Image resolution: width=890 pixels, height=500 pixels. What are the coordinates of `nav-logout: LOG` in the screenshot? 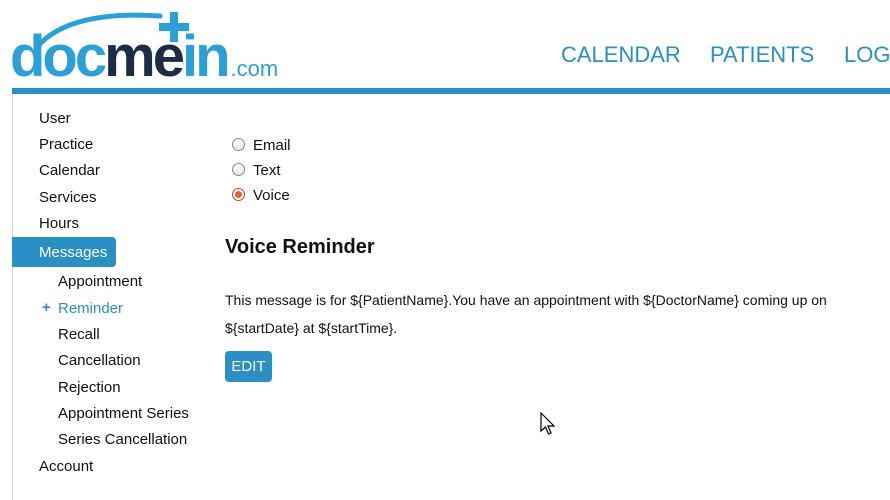 It's located at (867, 55).